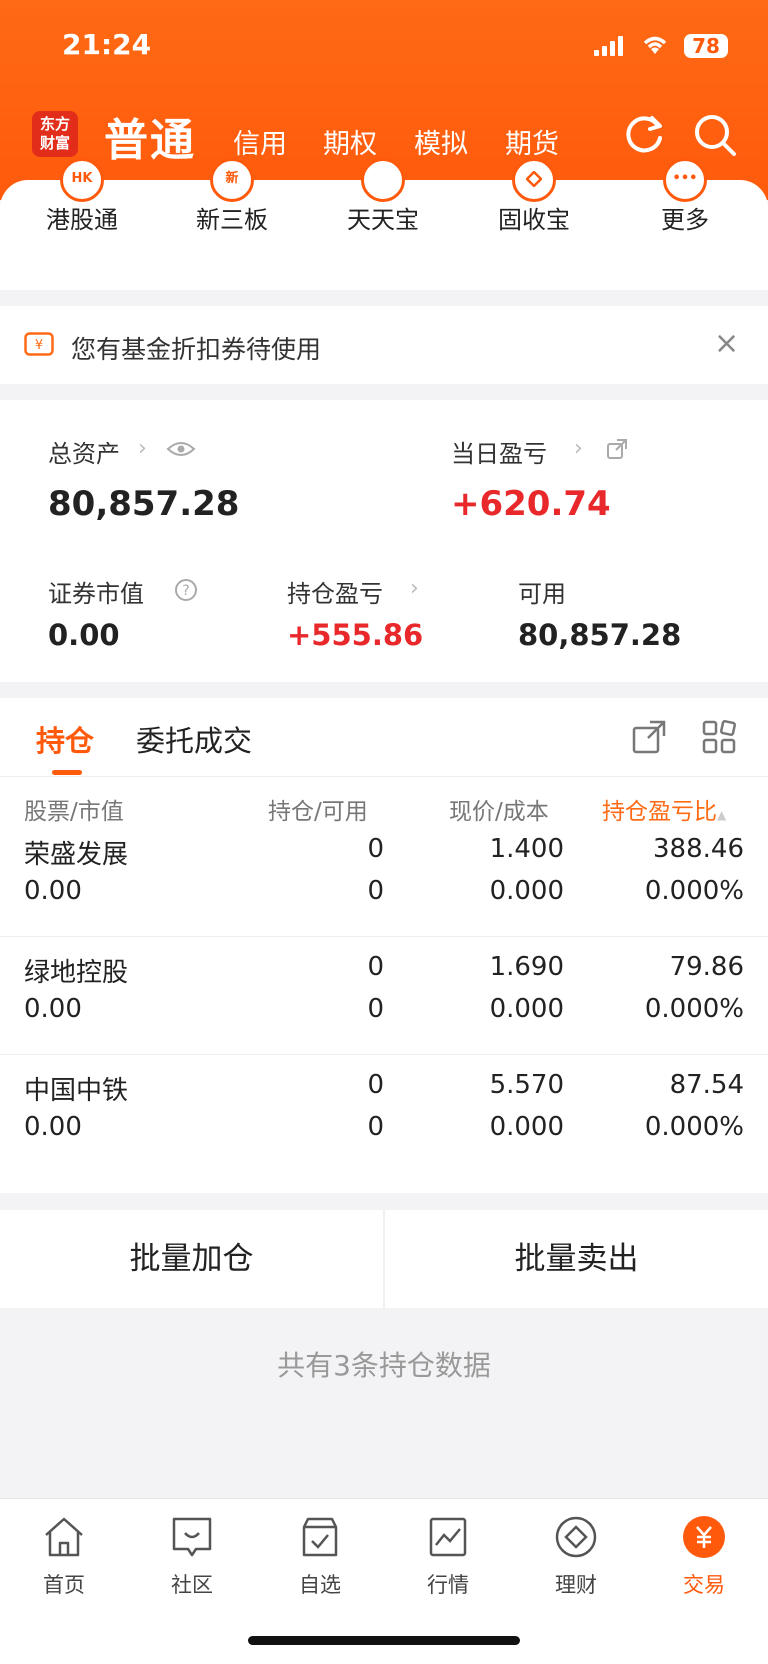  I want to click on diamond-icon, so click(576, 1537).